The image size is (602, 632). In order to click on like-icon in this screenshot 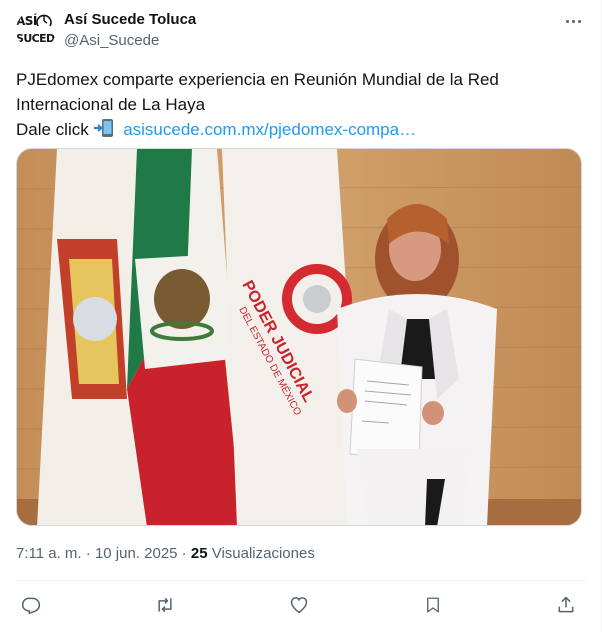, I will do `click(299, 605)`.